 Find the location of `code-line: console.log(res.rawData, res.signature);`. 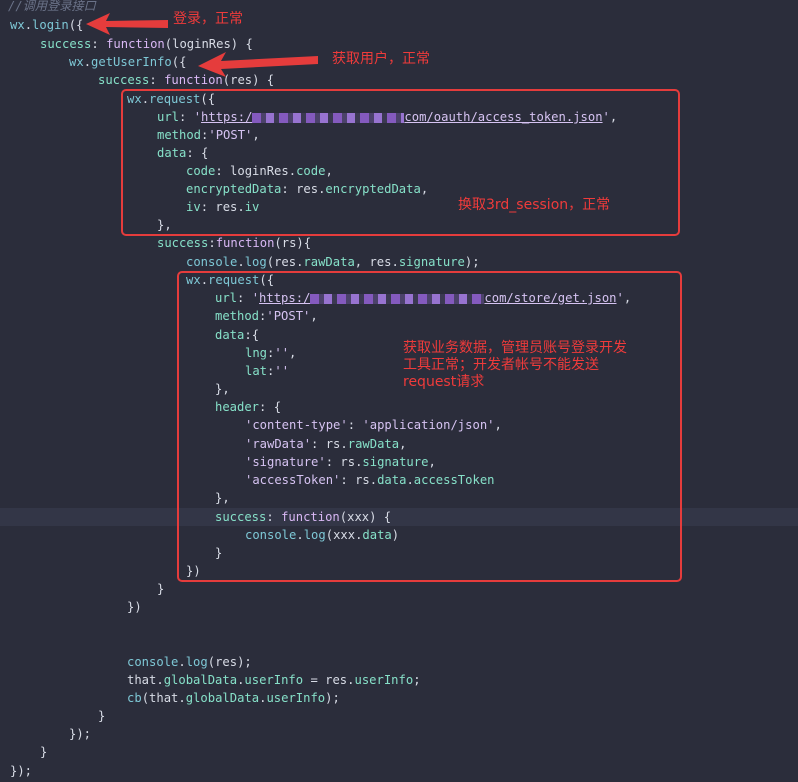

code-line: console.log(res.rawData, res.signature); is located at coordinates (333, 262).